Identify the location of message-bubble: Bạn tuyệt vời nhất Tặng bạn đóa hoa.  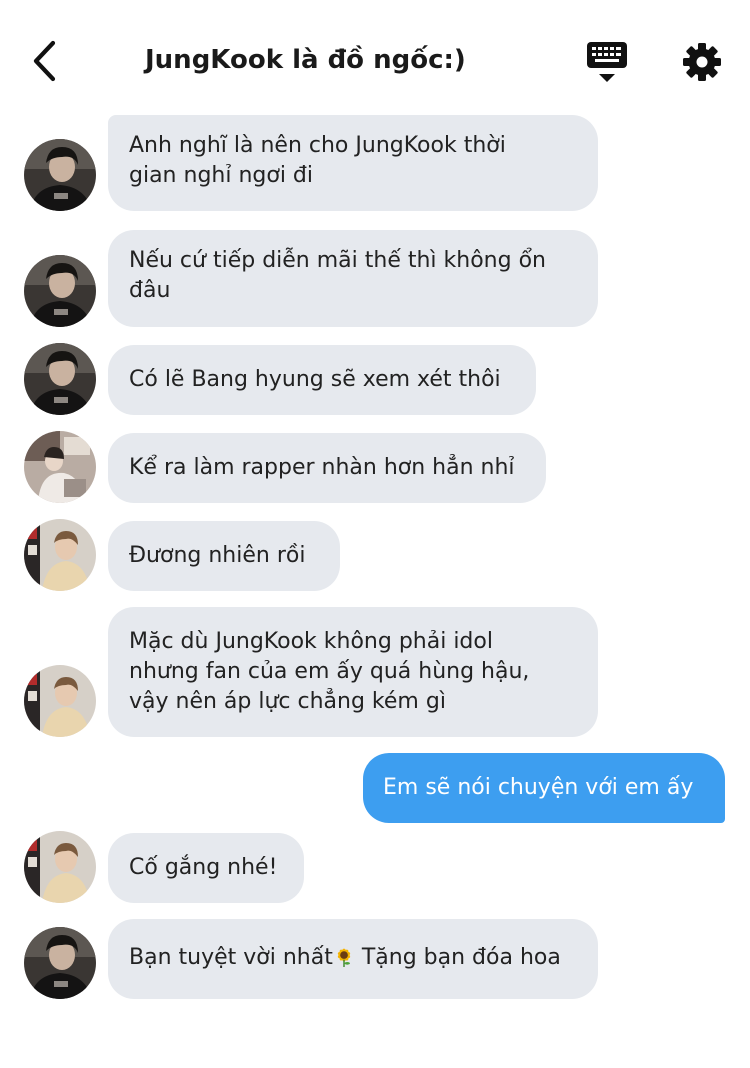
(353, 959).